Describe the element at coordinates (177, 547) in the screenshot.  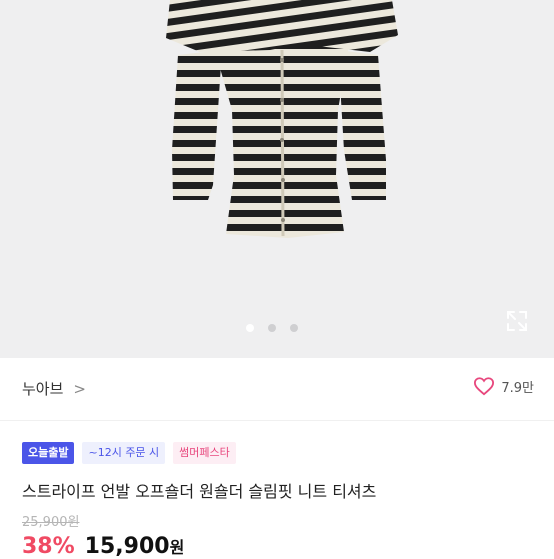
I see `currency-unit: 원` at that location.